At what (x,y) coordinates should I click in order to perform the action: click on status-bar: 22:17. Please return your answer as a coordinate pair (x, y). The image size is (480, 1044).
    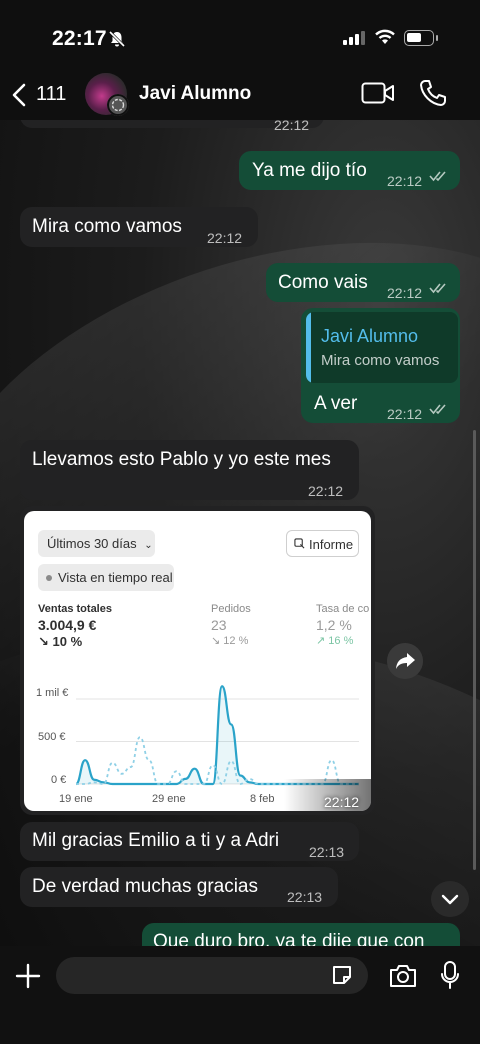
    Looking at the image, I should click on (240, 37).